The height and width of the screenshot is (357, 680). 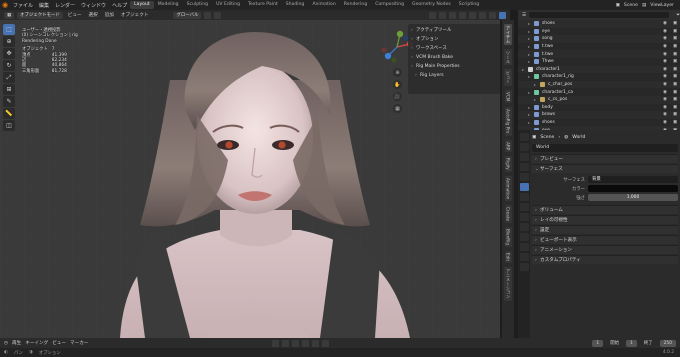 What do you see at coordinates (599, 99) in the screenshot?
I see `outliner-row: ▸ c_cs_pos ◉ ▣` at bounding box center [599, 99].